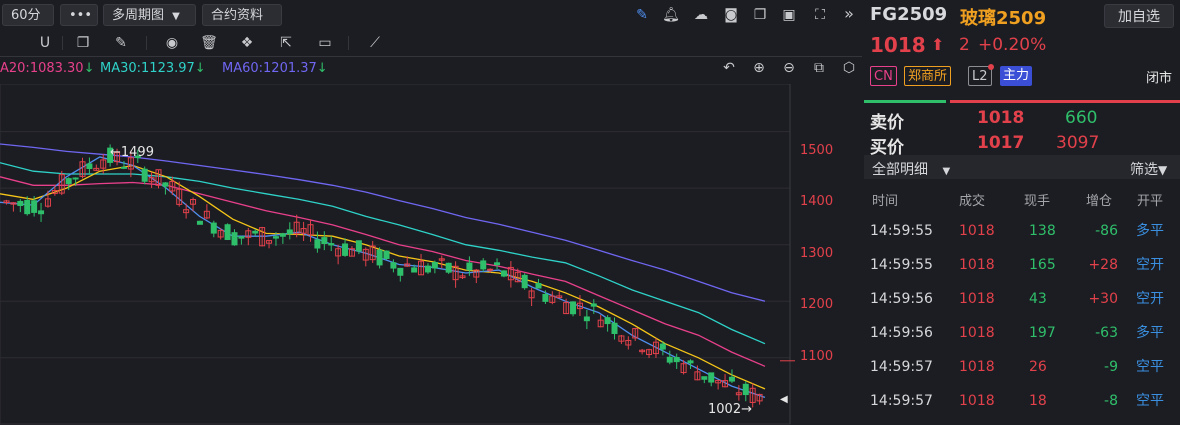  Describe the element at coordinates (1148, 169) in the screenshot. I see `filter-button: 筛选▼` at that location.